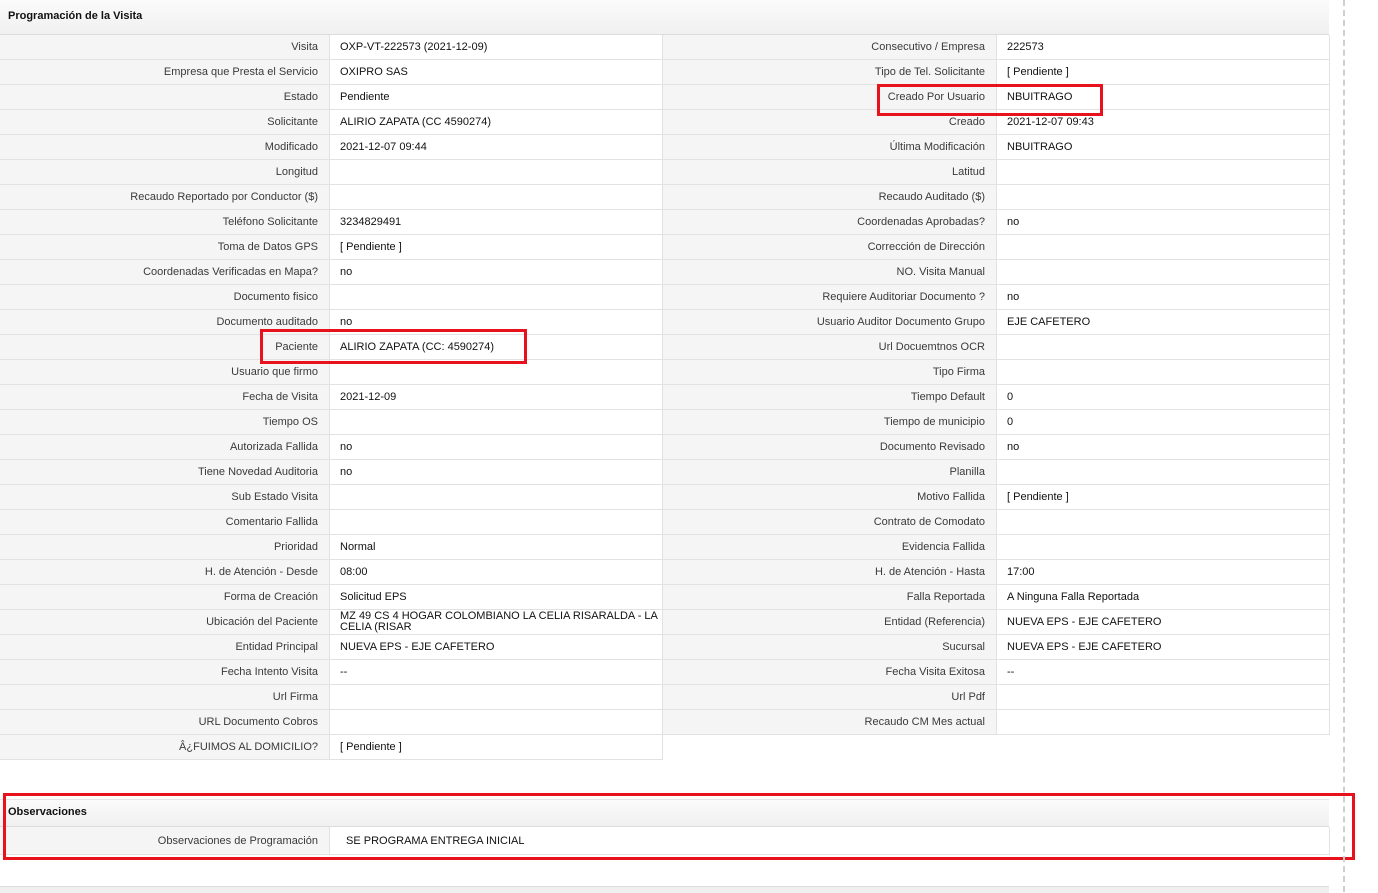 This screenshot has width=1378, height=893. I want to click on field-label-ltima-modificaci-n: Última Modificación, so click(830, 147).